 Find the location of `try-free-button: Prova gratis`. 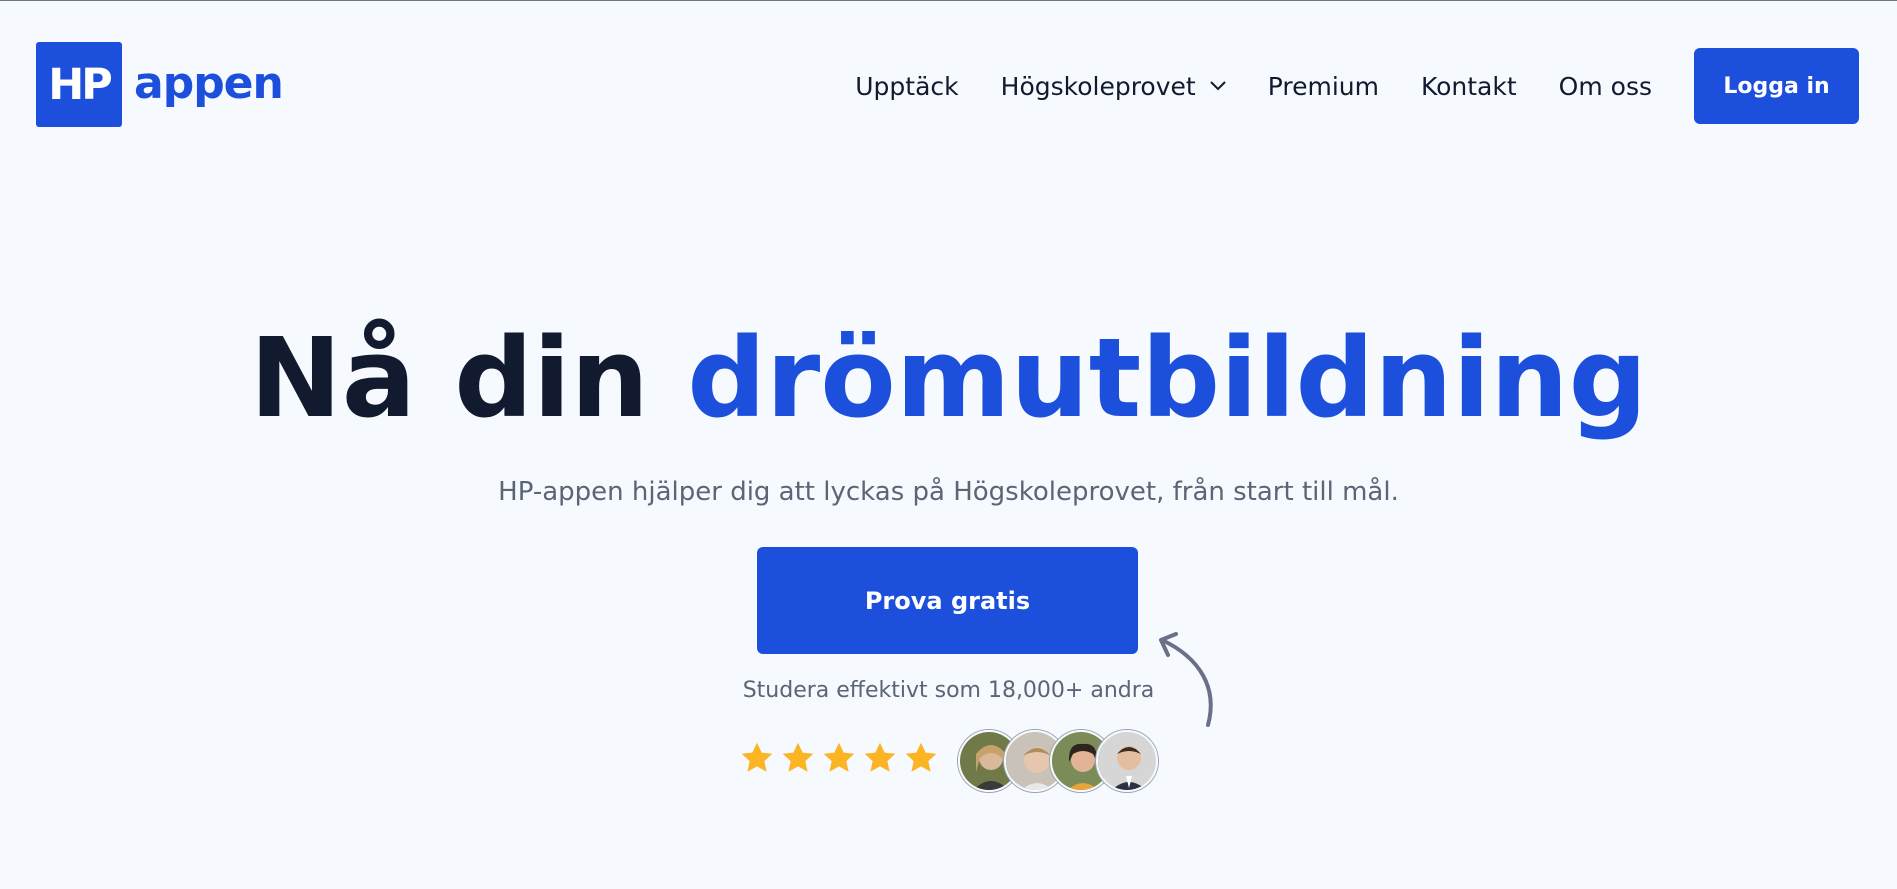

try-free-button: Prova gratis is located at coordinates (947, 600).